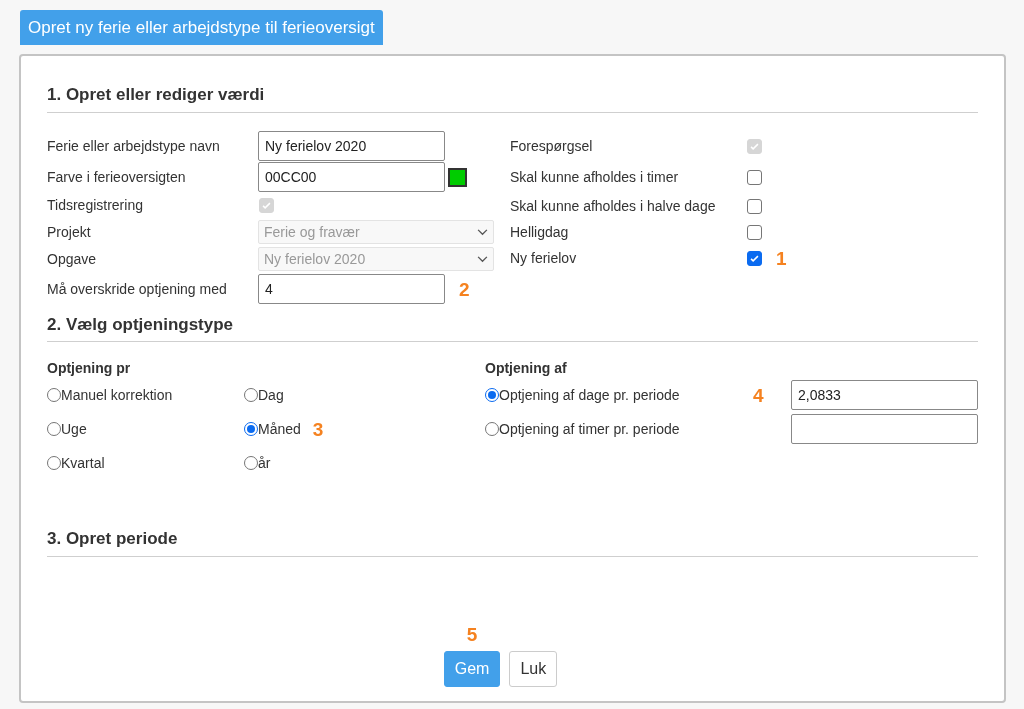 The image size is (1024, 709). I want to click on field-label: Tidsregistrering, so click(95, 205).